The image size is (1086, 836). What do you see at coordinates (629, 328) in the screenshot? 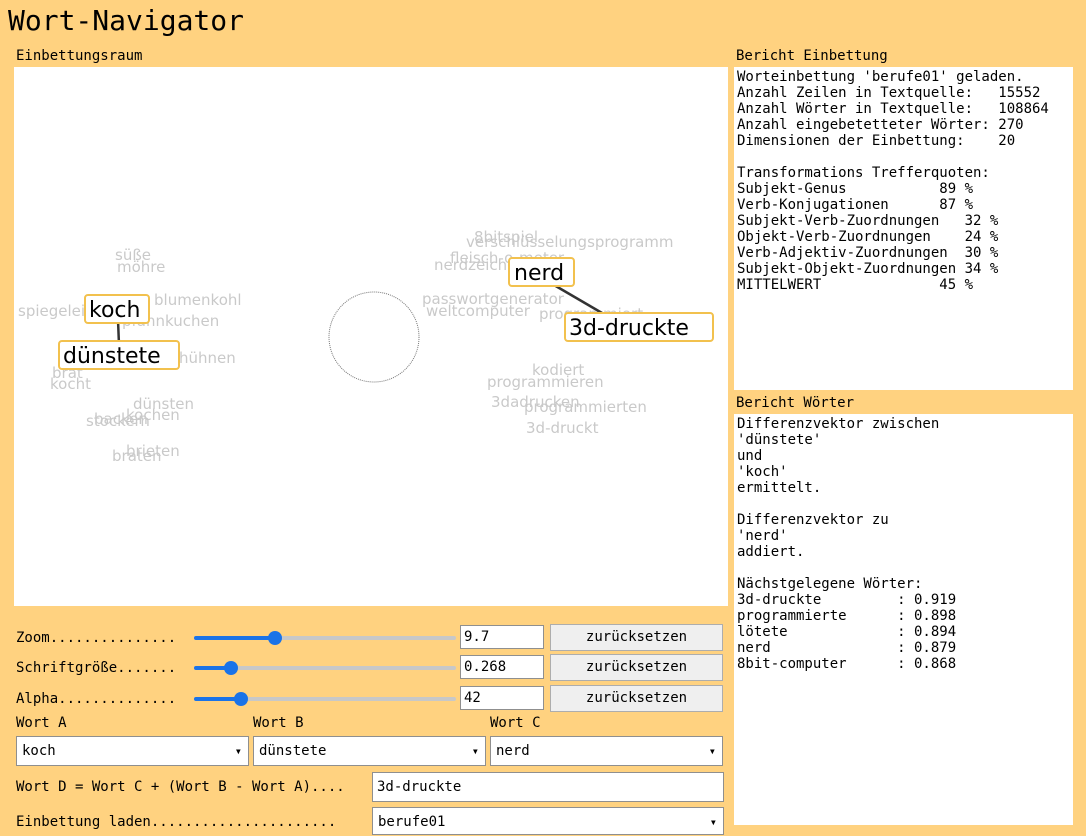
I see `highlight-word-d: 3d-druckte` at bounding box center [629, 328].